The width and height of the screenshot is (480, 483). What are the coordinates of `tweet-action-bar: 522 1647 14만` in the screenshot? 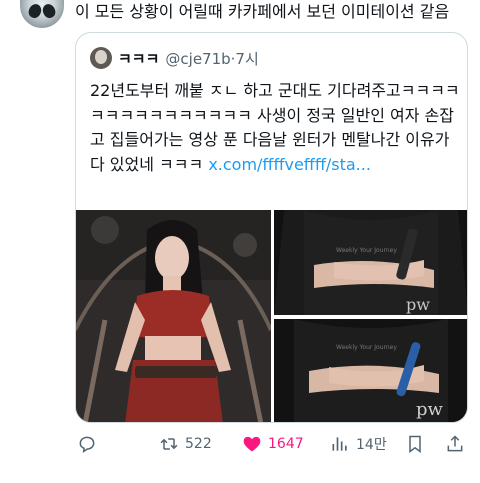 It's located at (275, 444).